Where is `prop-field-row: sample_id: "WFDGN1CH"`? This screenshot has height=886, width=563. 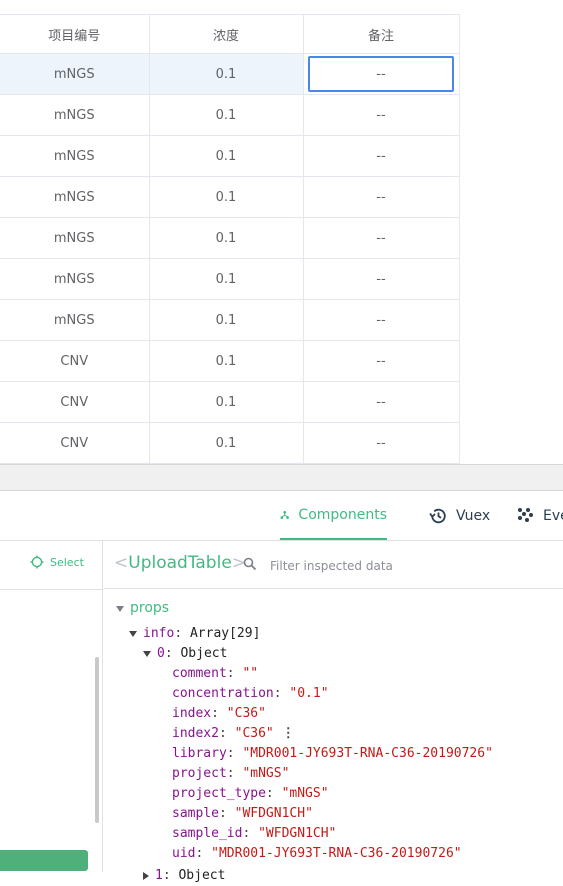
prop-field-row: sample_id: "WFDGN1CH" is located at coordinates (254, 834).